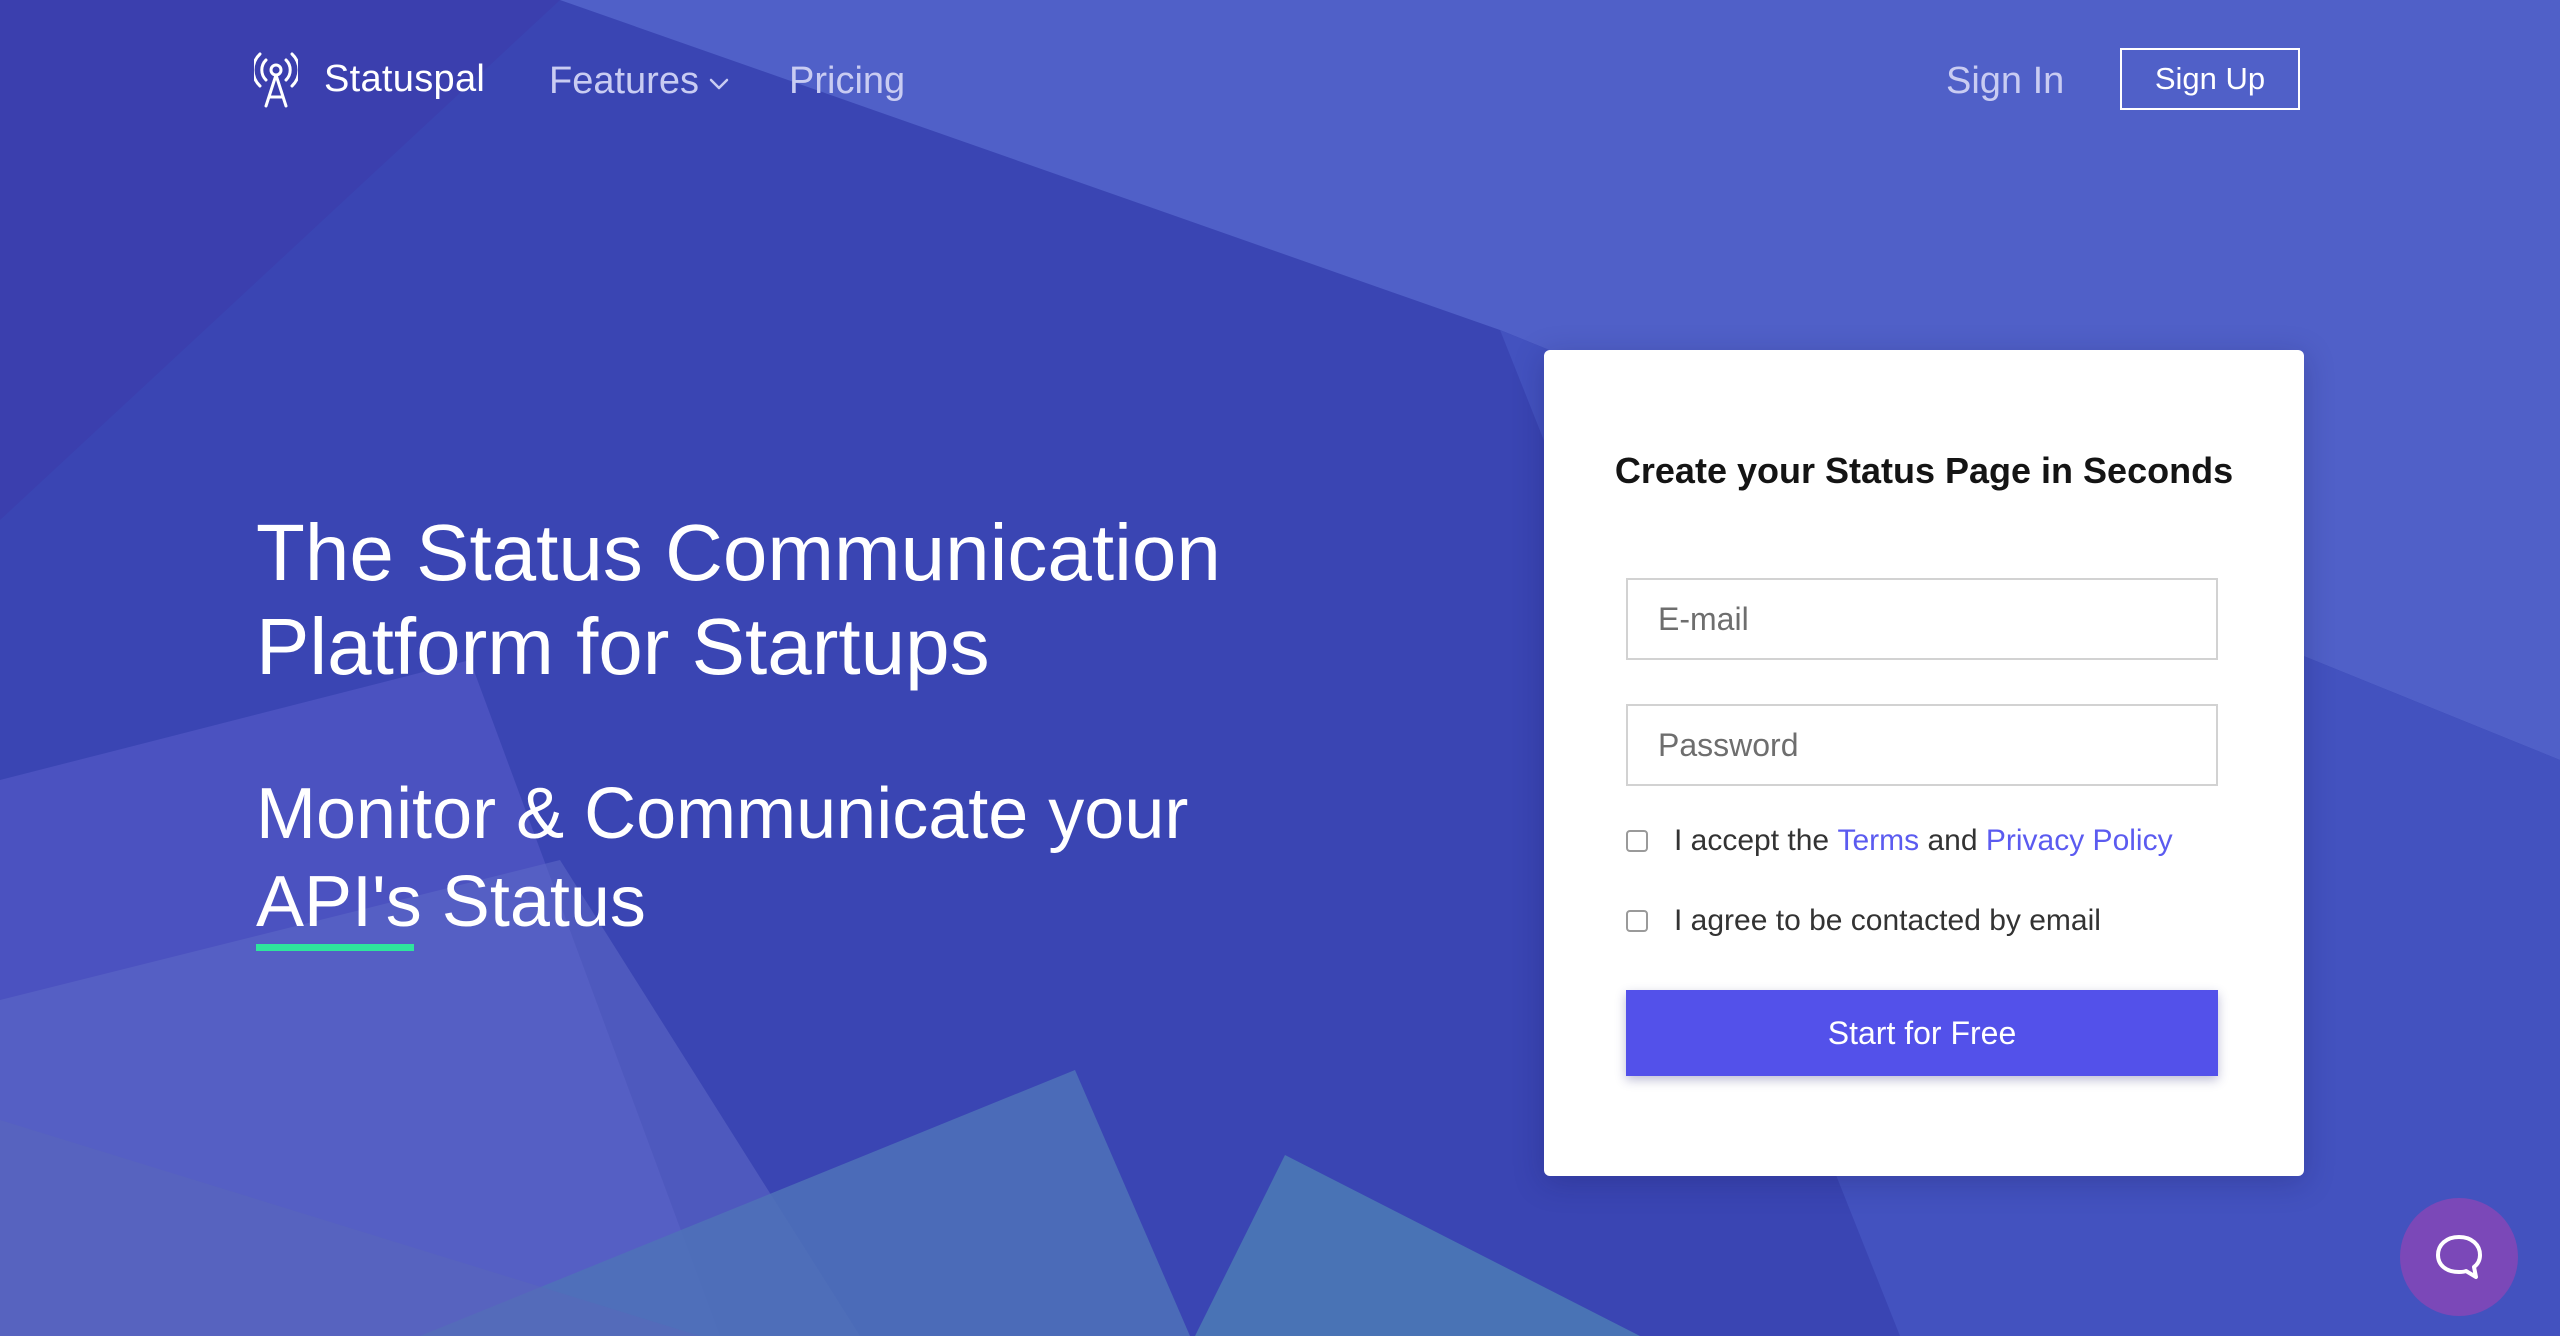 The image size is (2560, 1336). I want to click on brand-logo-link: Statuspal, so click(369, 79).